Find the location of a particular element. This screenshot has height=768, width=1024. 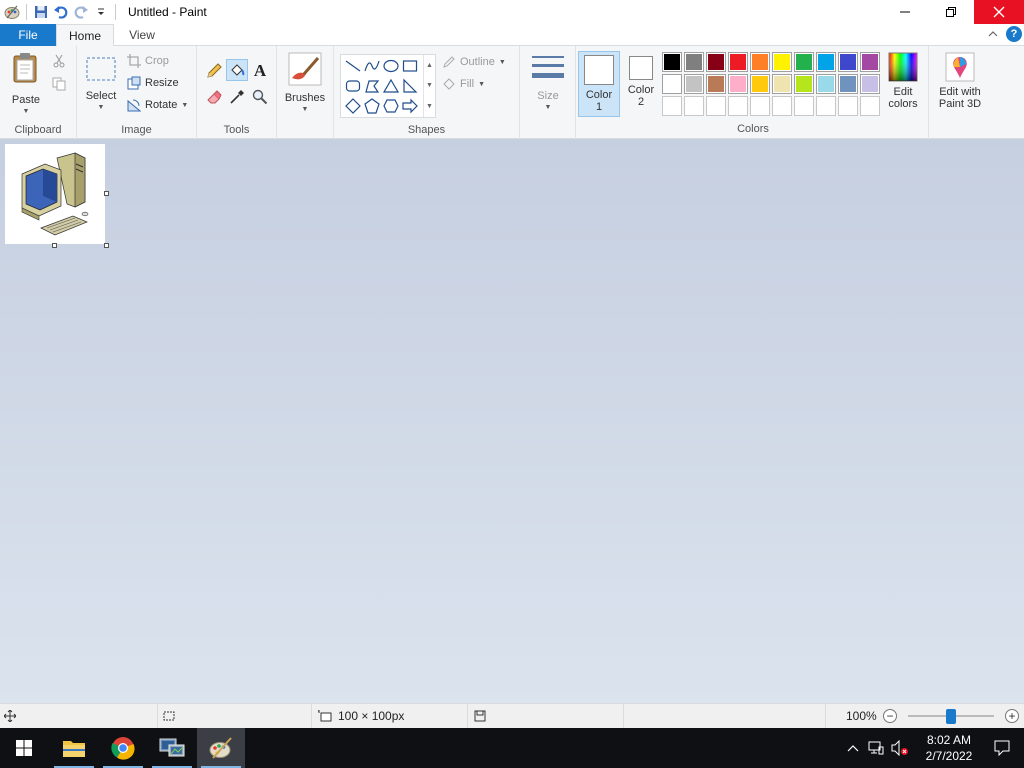

resize-handle-bottom is located at coordinates (54, 245).